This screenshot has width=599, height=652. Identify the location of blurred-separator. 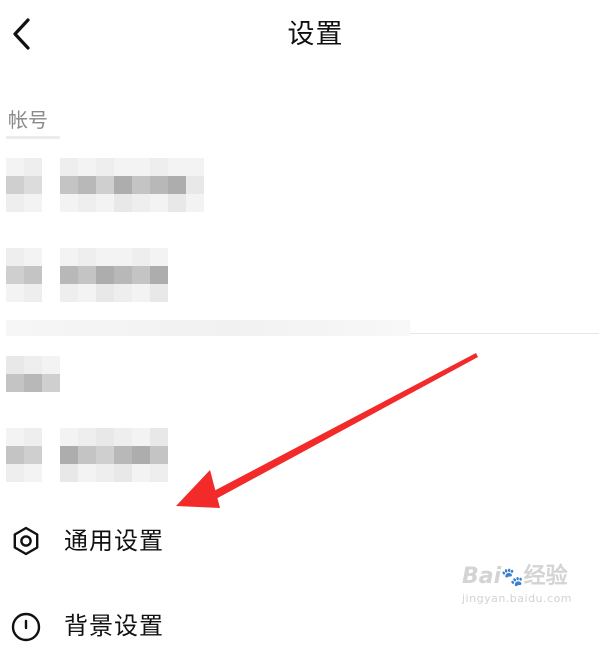
(208, 328).